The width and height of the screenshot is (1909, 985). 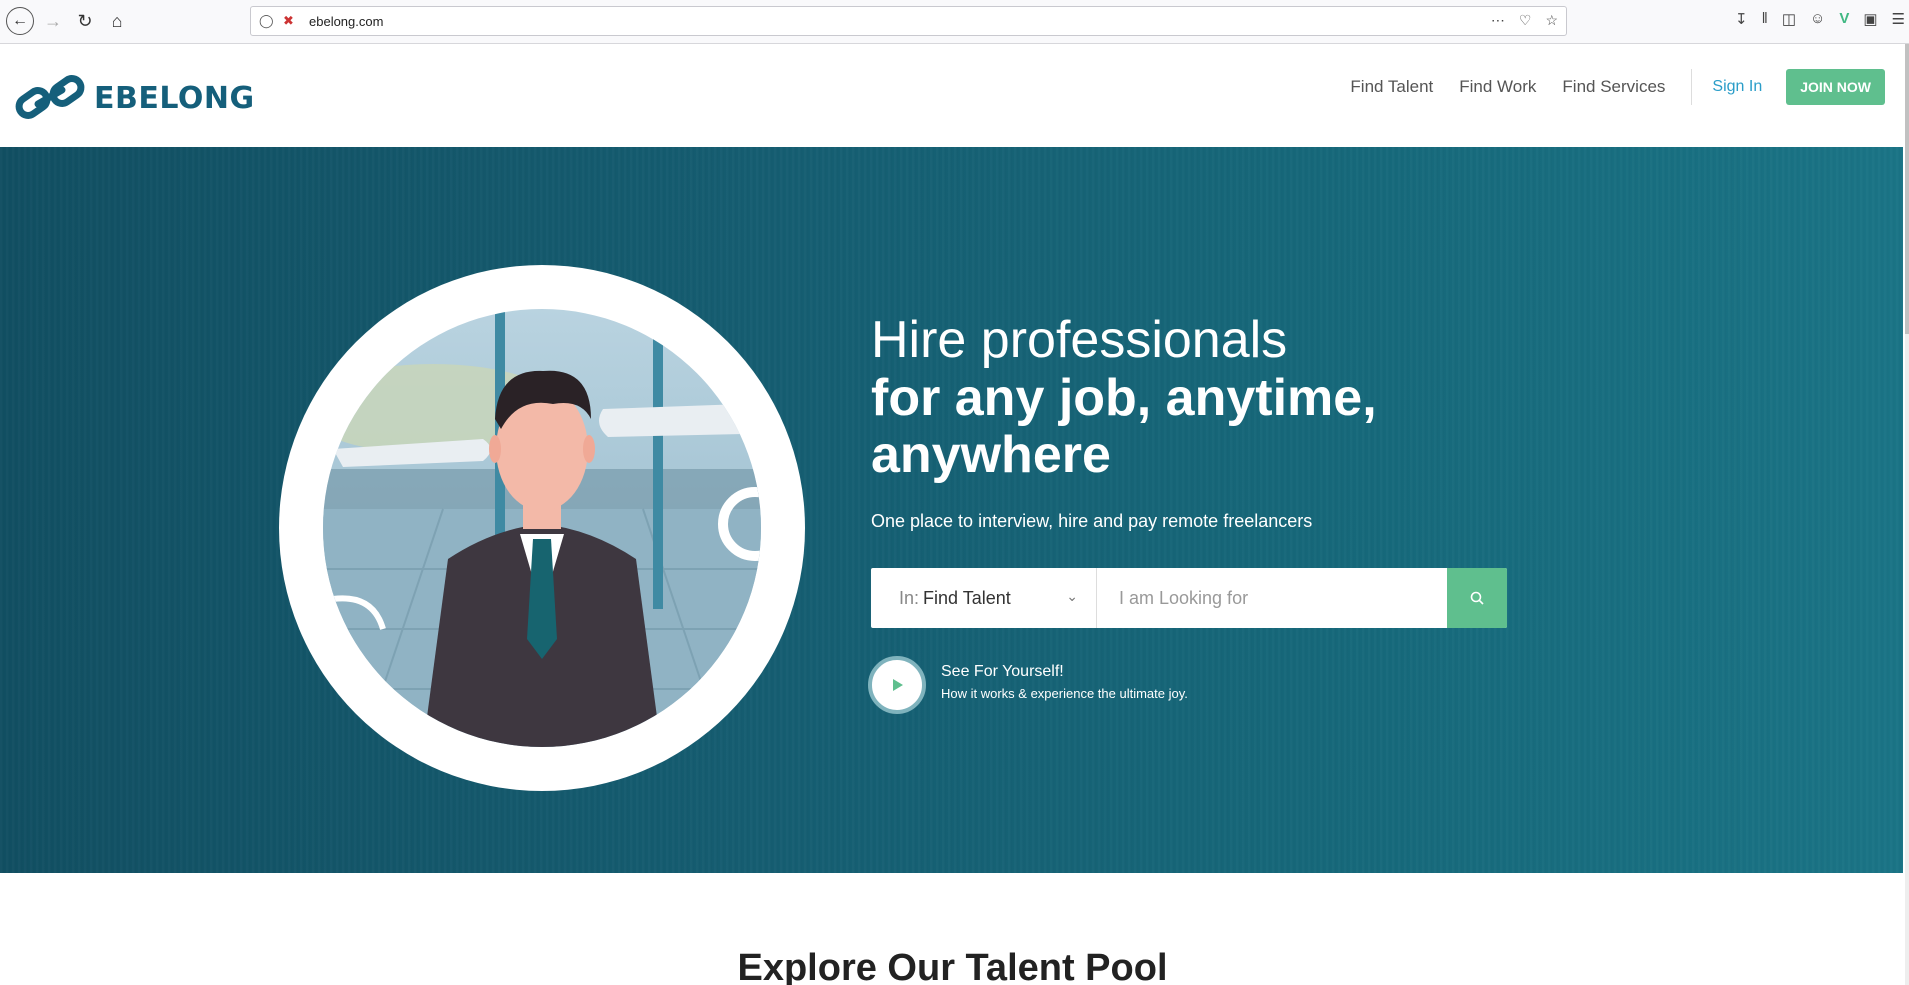 What do you see at coordinates (1737, 87) in the screenshot?
I see `sign-in-link: Sign In` at bounding box center [1737, 87].